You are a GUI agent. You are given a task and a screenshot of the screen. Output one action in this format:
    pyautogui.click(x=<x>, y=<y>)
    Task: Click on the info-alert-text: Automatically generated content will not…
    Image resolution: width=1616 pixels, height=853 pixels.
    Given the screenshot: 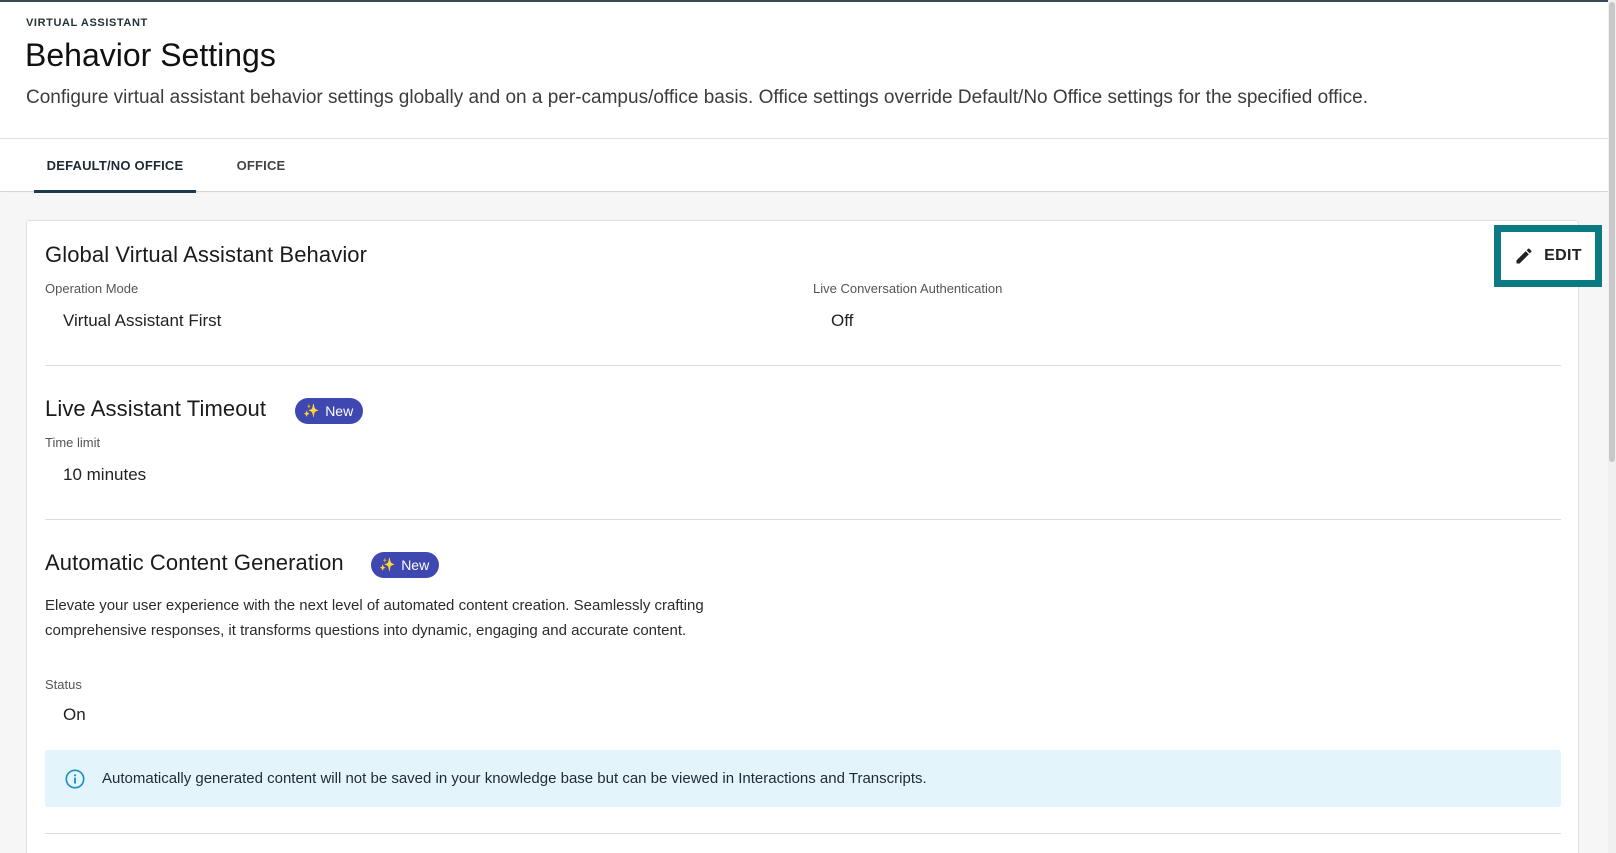 What is the action you would take?
    pyautogui.click(x=514, y=778)
    